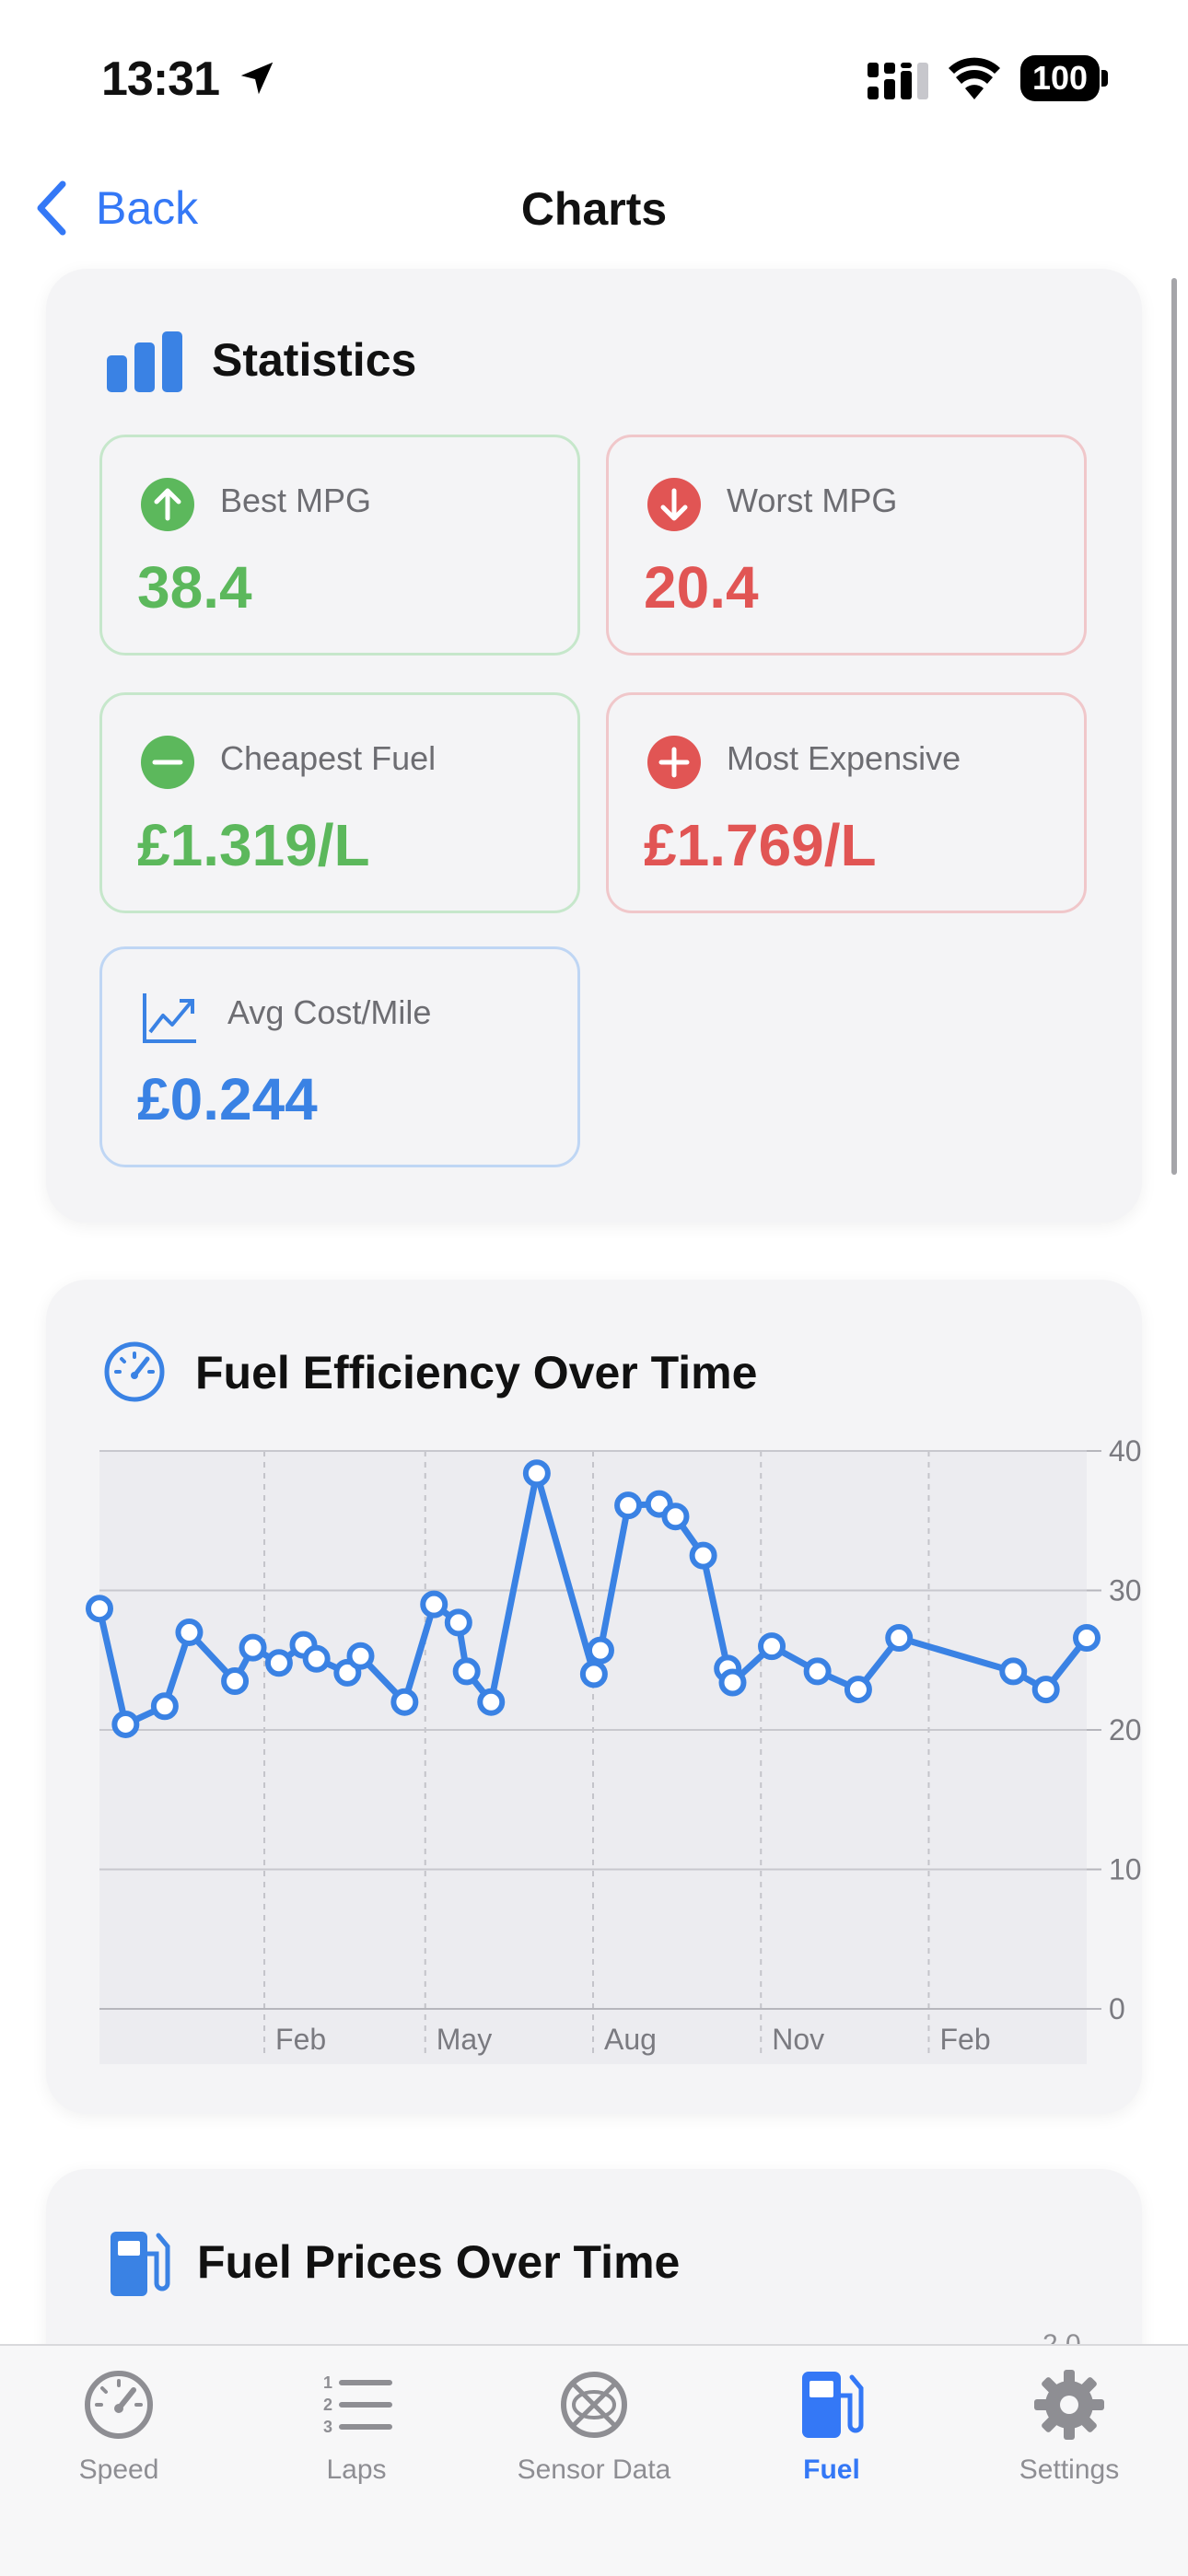  What do you see at coordinates (119, 2405) in the screenshot?
I see `speedometer-icon` at bounding box center [119, 2405].